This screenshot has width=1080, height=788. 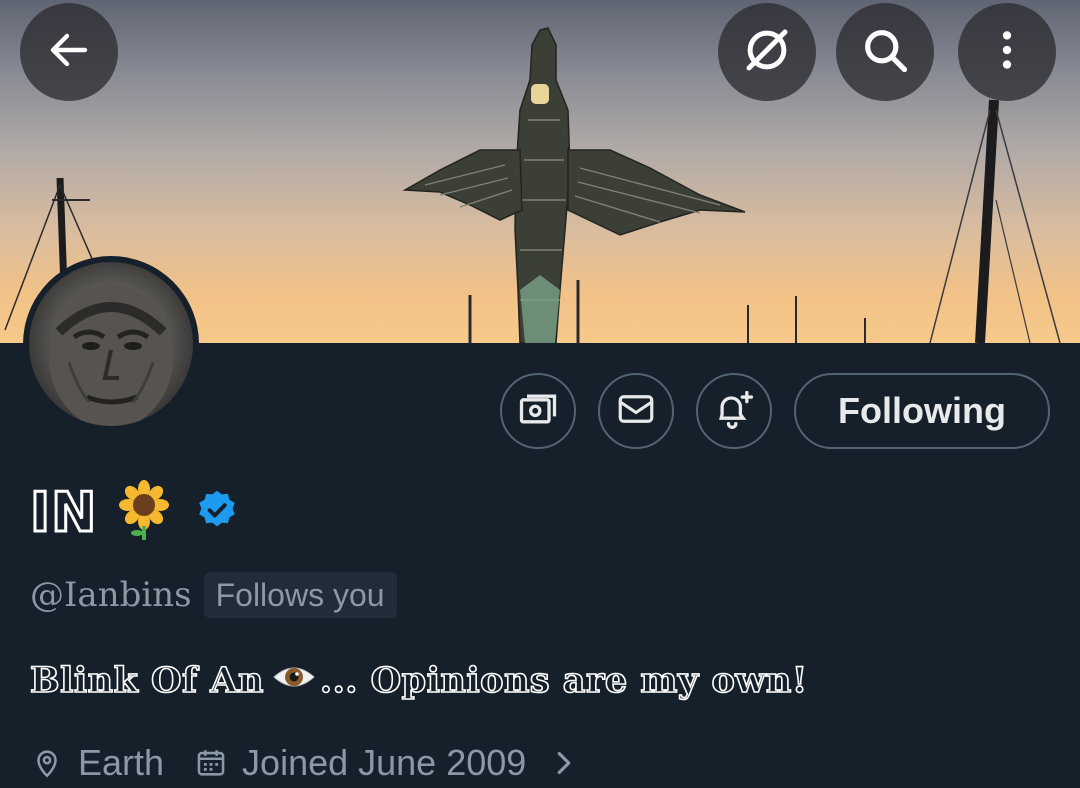 What do you see at coordinates (121, 762) in the screenshot?
I see `location-text: Earth` at bounding box center [121, 762].